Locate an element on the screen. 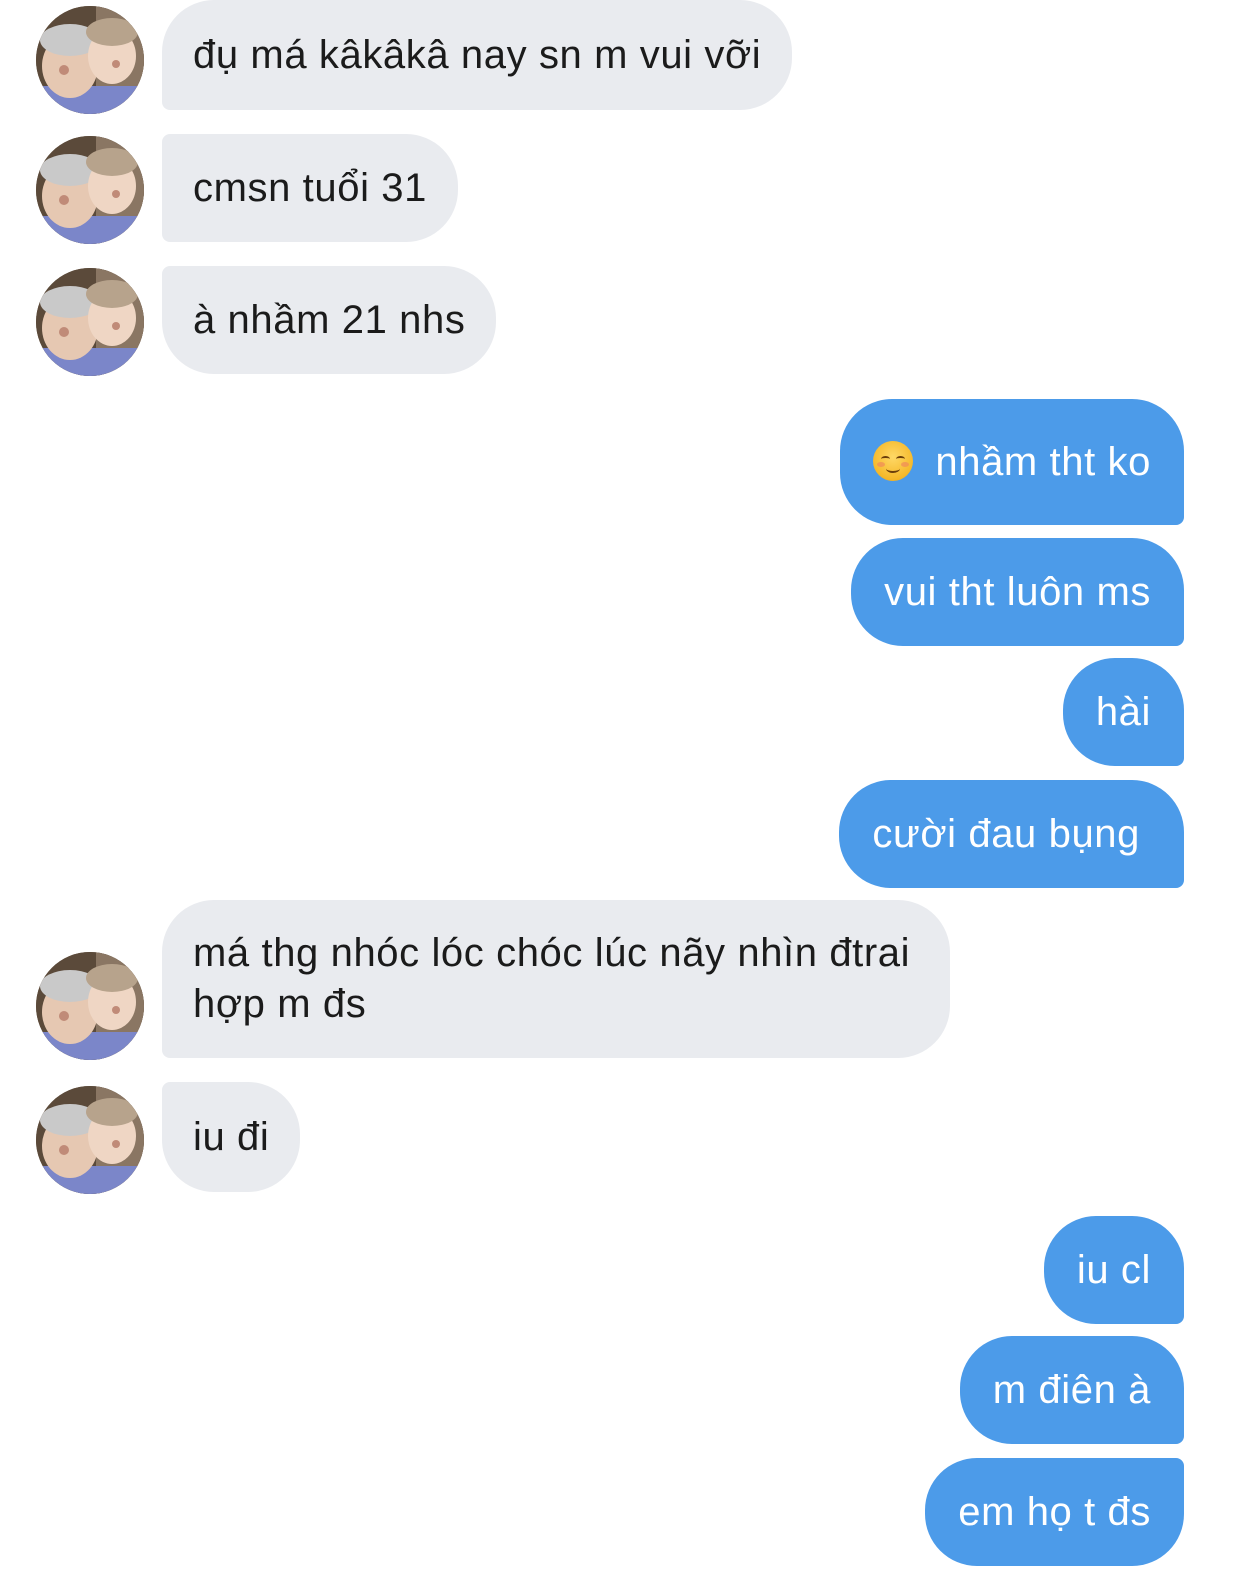  smiling-face-emoji-icon is located at coordinates (893, 461).